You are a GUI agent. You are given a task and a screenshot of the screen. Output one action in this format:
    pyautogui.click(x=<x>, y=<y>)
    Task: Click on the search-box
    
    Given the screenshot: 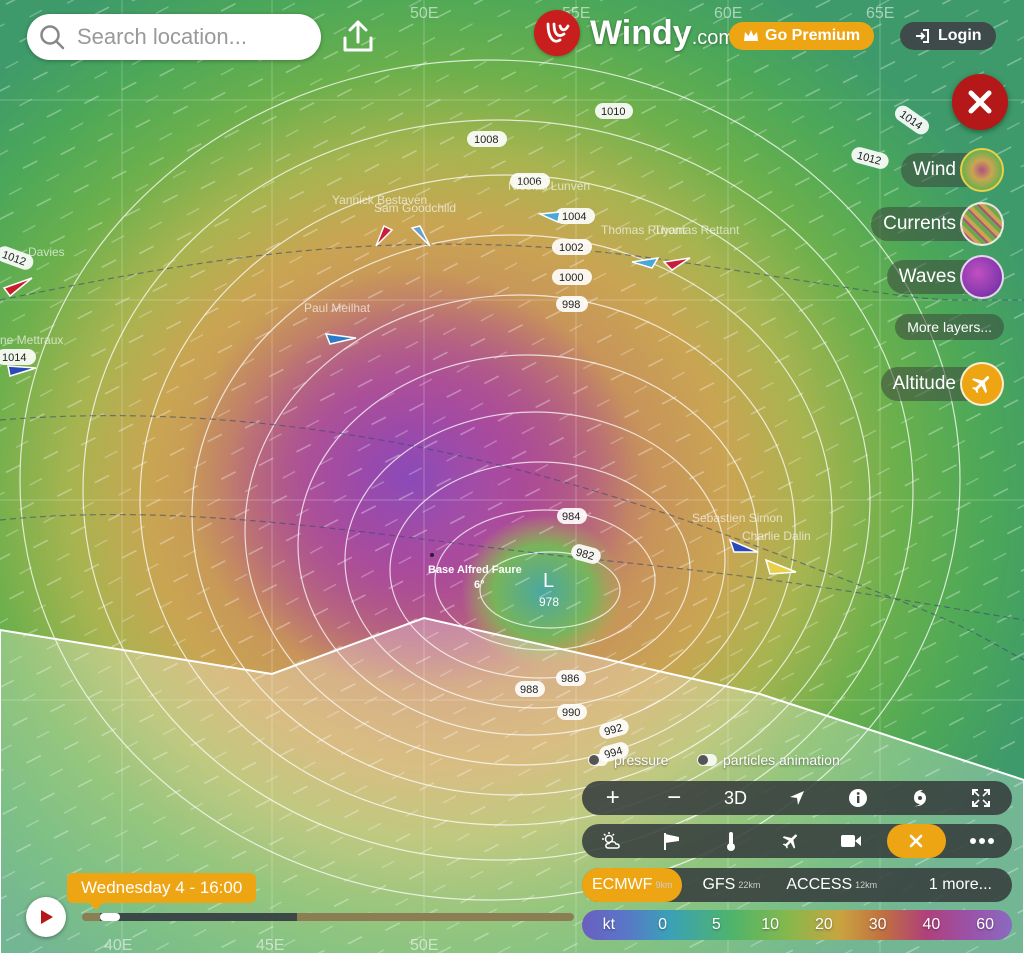 What is the action you would take?
    pyautogui.click(x=174, y=37)
    